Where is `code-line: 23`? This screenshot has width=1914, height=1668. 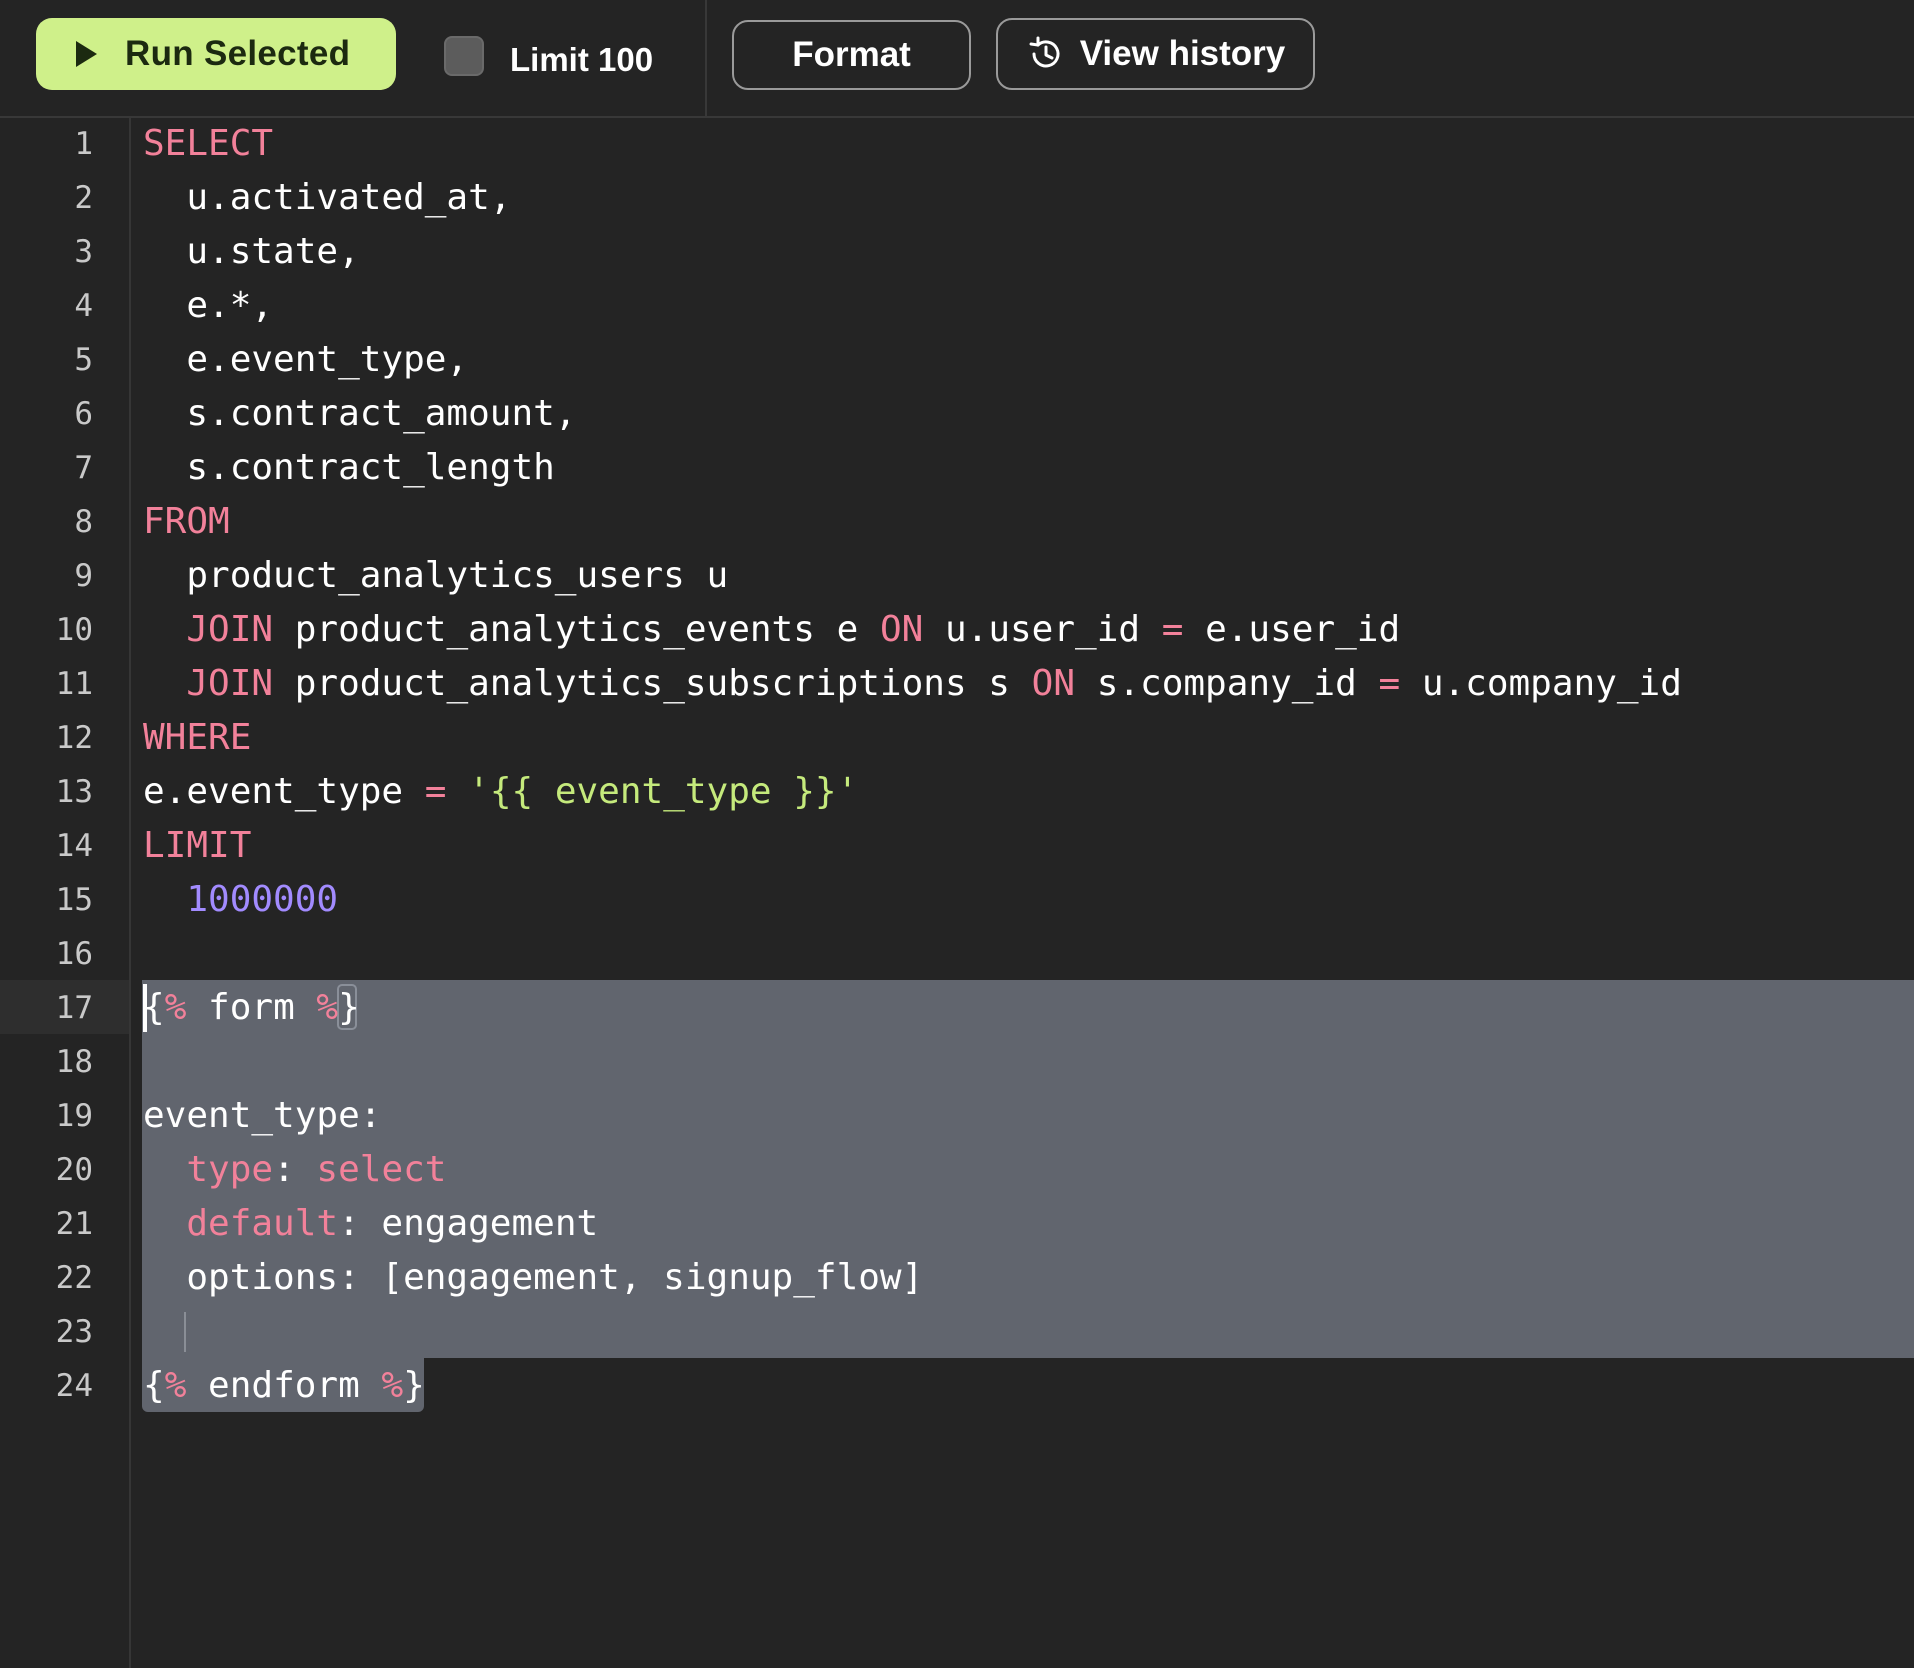
code-line: 23 is located at coordinates (957, 1332).